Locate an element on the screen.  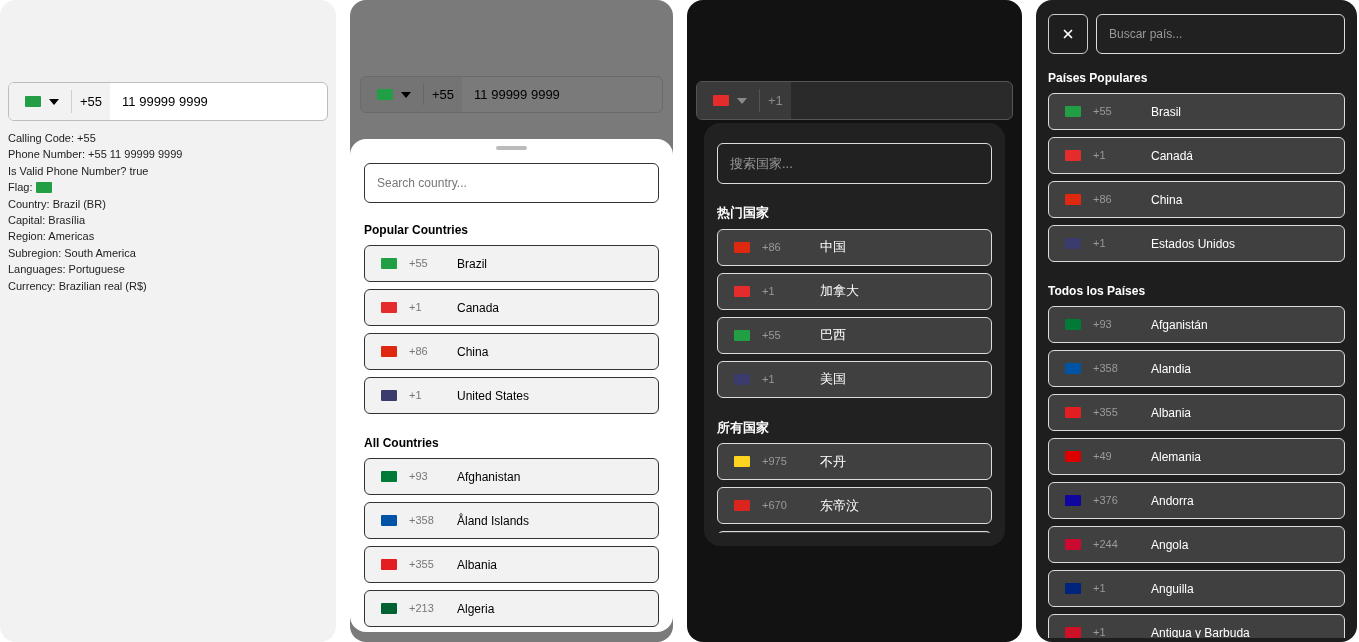
country-row: +213 Algeria is located at coordinates (511, 608).